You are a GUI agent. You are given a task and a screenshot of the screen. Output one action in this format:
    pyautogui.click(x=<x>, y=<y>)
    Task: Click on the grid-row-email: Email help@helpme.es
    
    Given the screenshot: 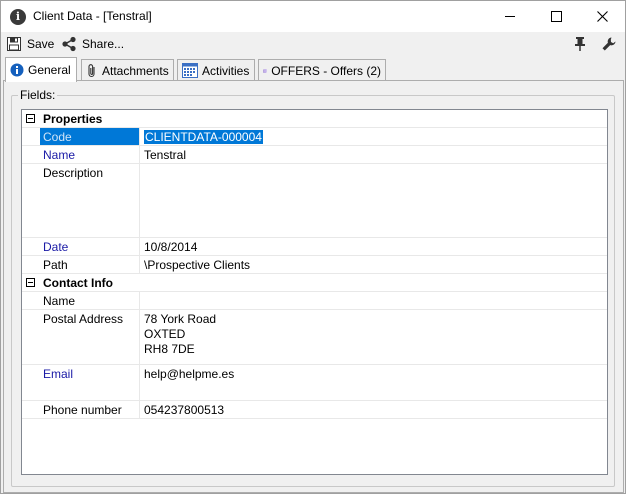 What is the action you would take?
    pyautogui.click(x=314, y=383)
    